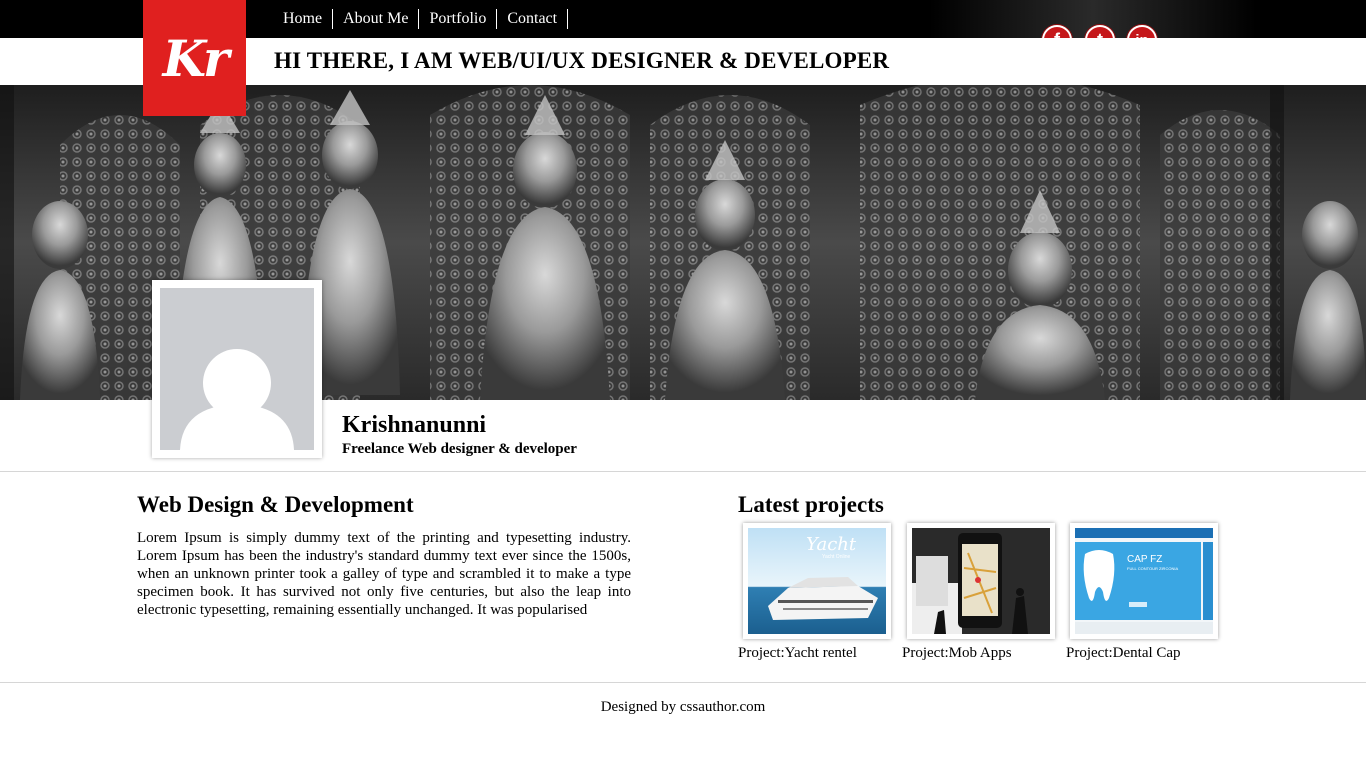  Describe the element at coordinates (303, 19) in the screenshot. I see `nav-home-link: Home` at that location.